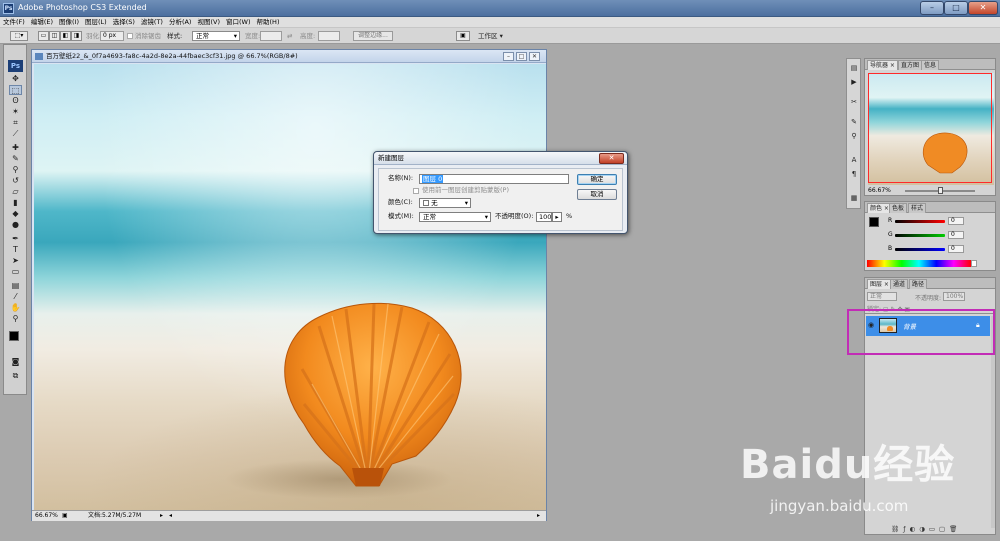 This screenshot has width=1000, height=541. What do you see at coordinates (15, 362) in the screenshot?
I see `quick-mask-icon: ◙` at bounding box center [15, 362].